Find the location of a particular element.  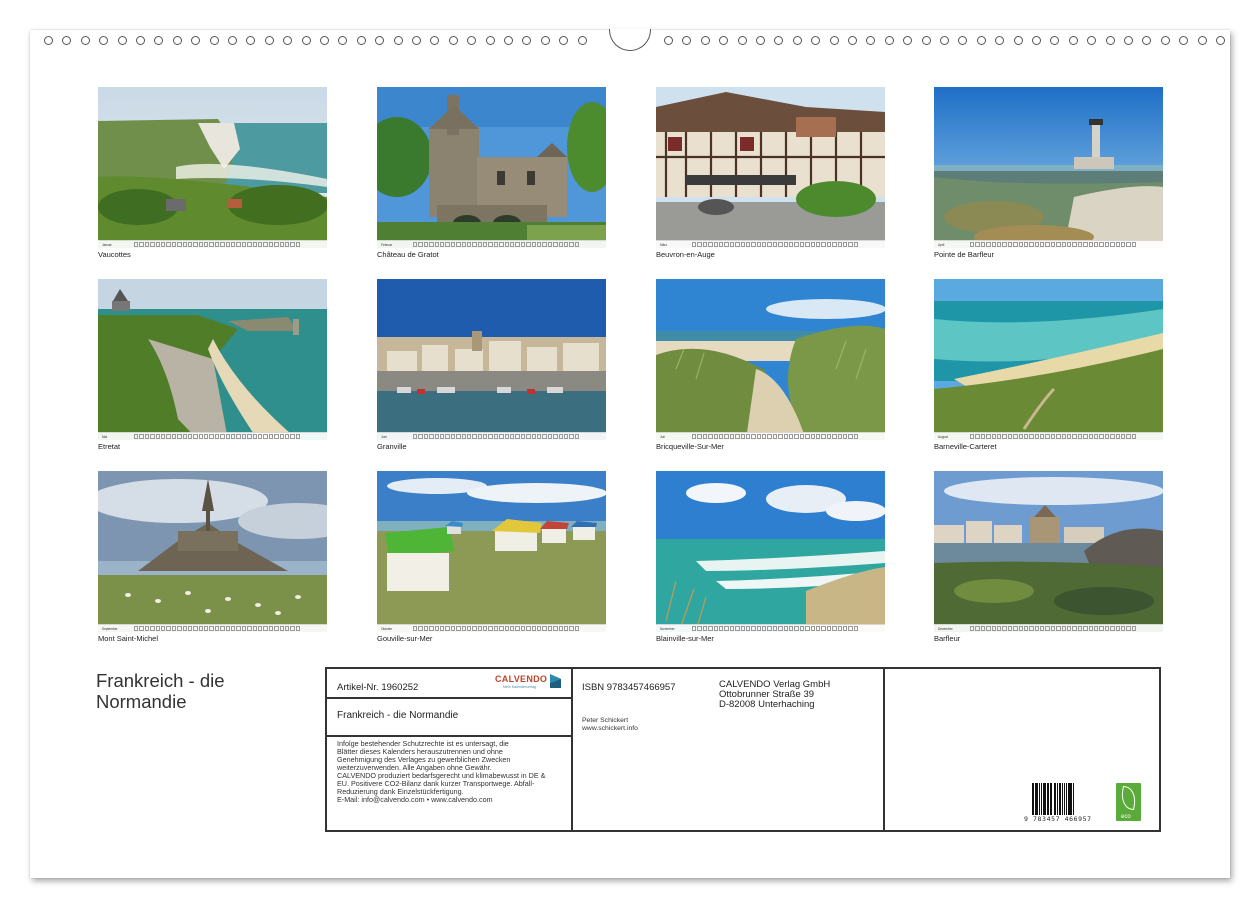

photo-caption: Blainville-sur-Mer is located at coordinates (685, 638).